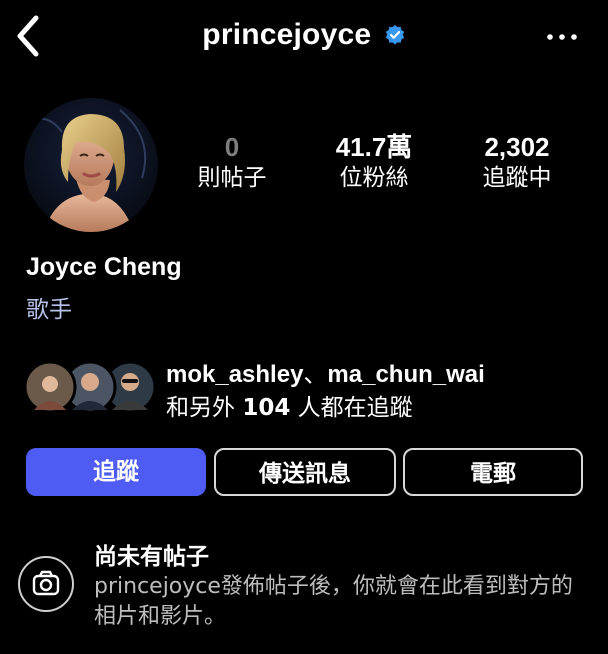 Image resolution: width=608 pixels, height=654 pixels. I want to click on mutual-followers-names: mok_ashley、ma_chun_wai, so click(325, 371).